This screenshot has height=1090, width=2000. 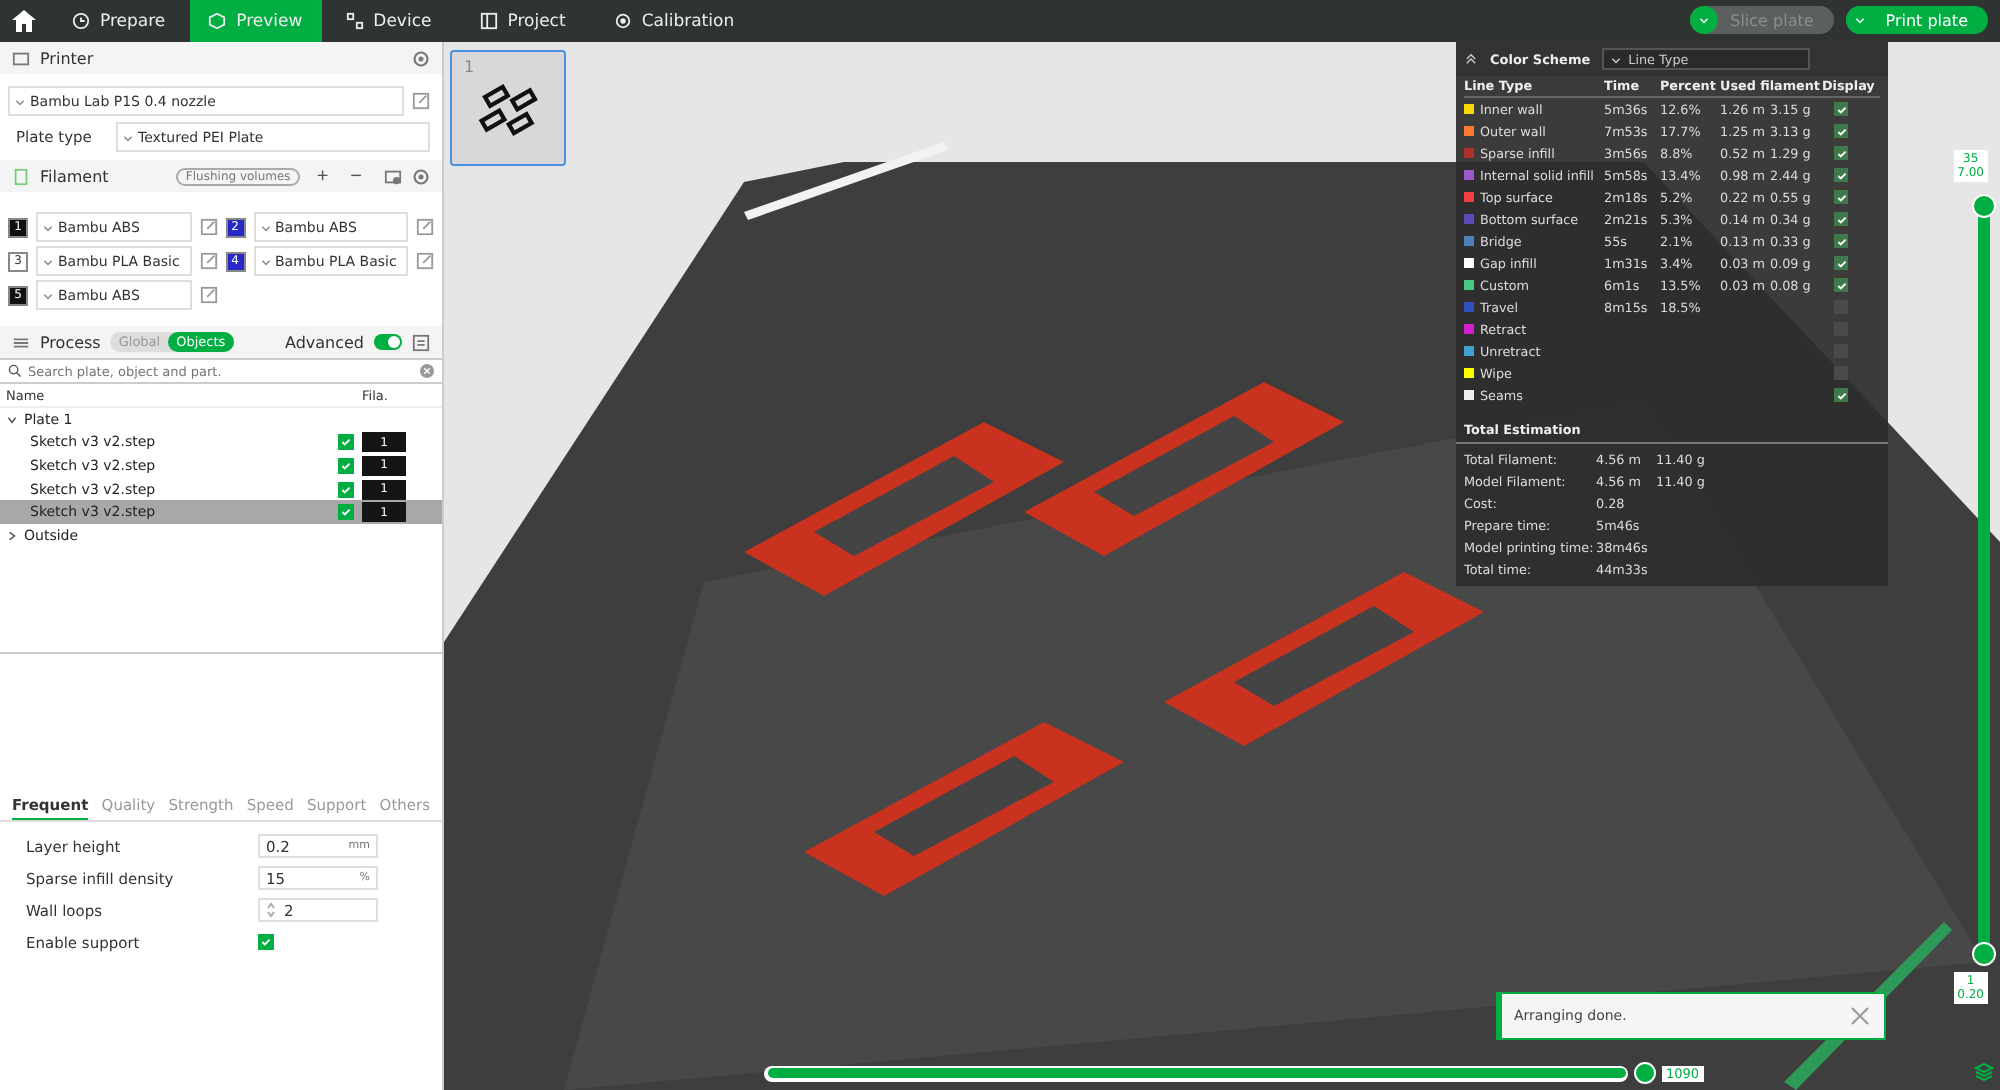 I want to click on plate-number: 1, so click(x=469, y=67).